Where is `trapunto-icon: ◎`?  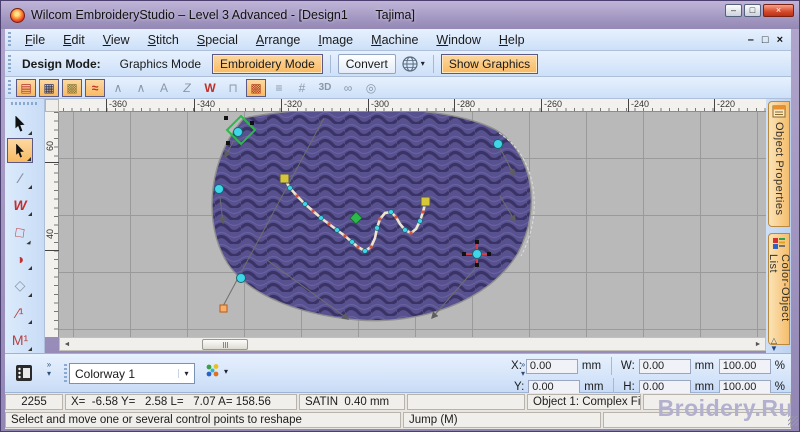 trapunto-icon: ◎ is located at coordinates (371, 88).